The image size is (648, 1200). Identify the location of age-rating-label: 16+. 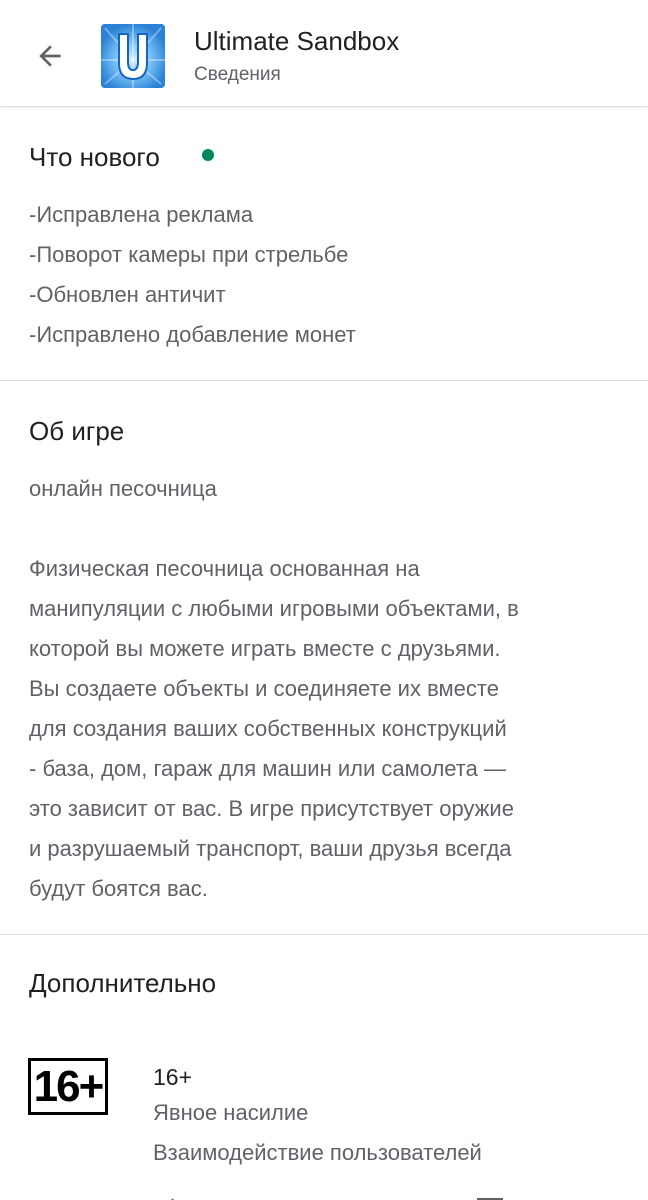
(173, 1077).